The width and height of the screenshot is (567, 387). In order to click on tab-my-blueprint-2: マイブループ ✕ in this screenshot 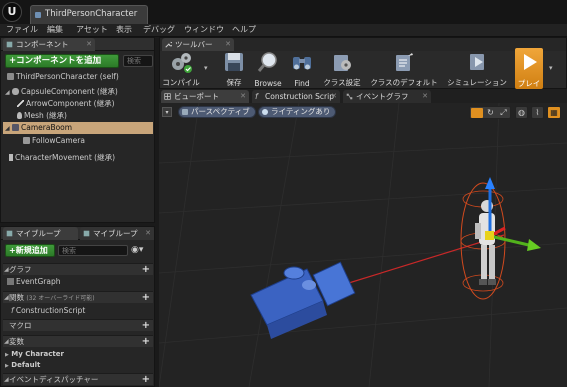, I will do `click(117, 233)`.